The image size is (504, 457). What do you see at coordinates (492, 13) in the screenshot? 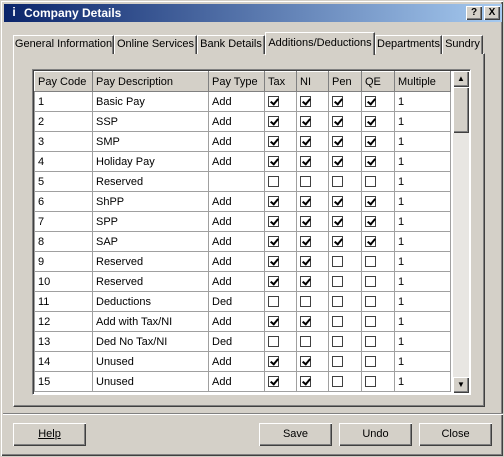
I see `close-title-button: X` at bounding box center [492, 13].